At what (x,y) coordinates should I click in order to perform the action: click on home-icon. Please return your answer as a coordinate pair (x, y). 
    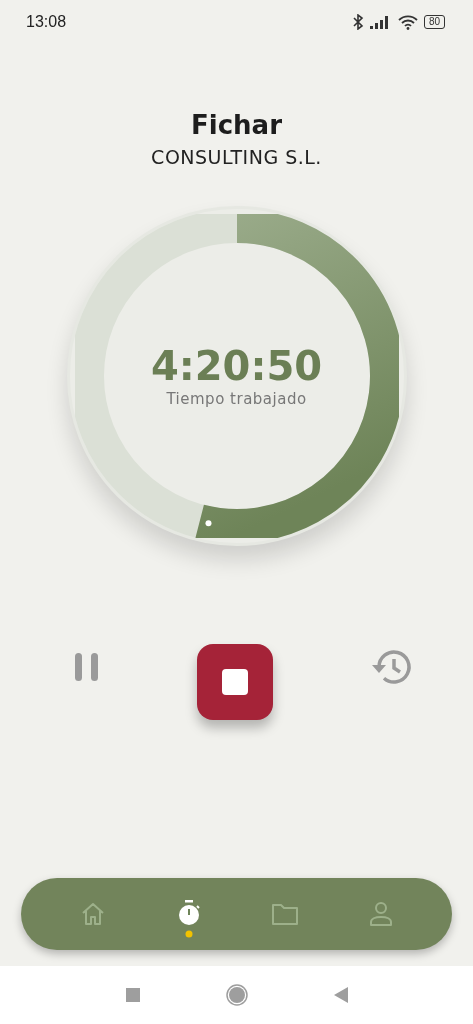
    Looking at the image, I should click on (236, 995).